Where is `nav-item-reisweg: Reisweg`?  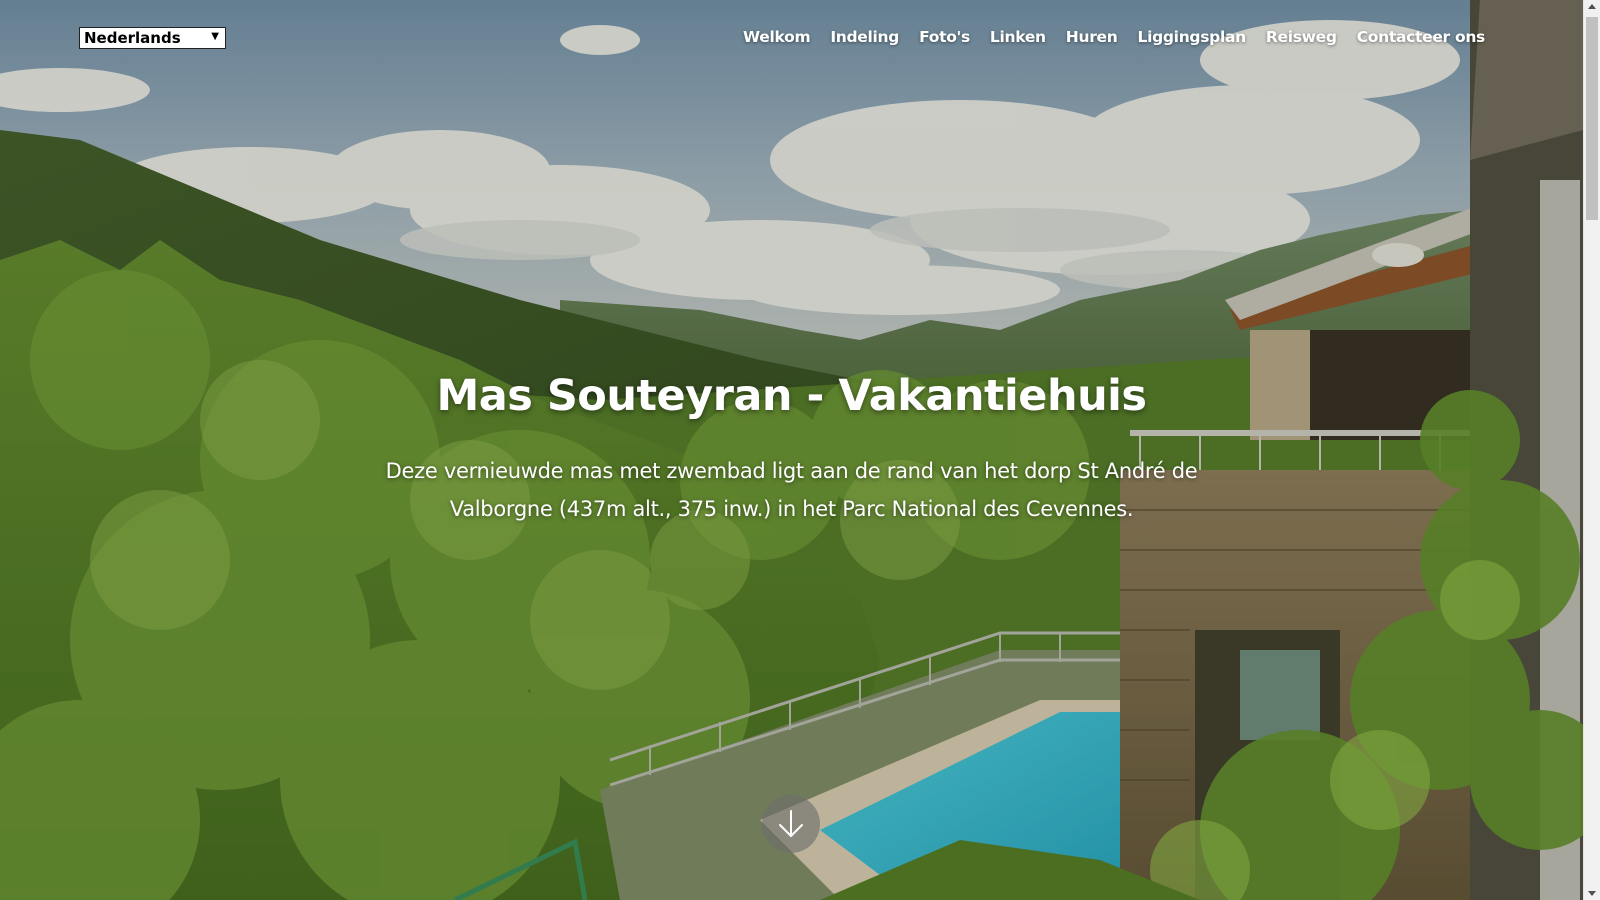
nav-item-reisweg: Reisweg is located at coordinates (1301, 37).